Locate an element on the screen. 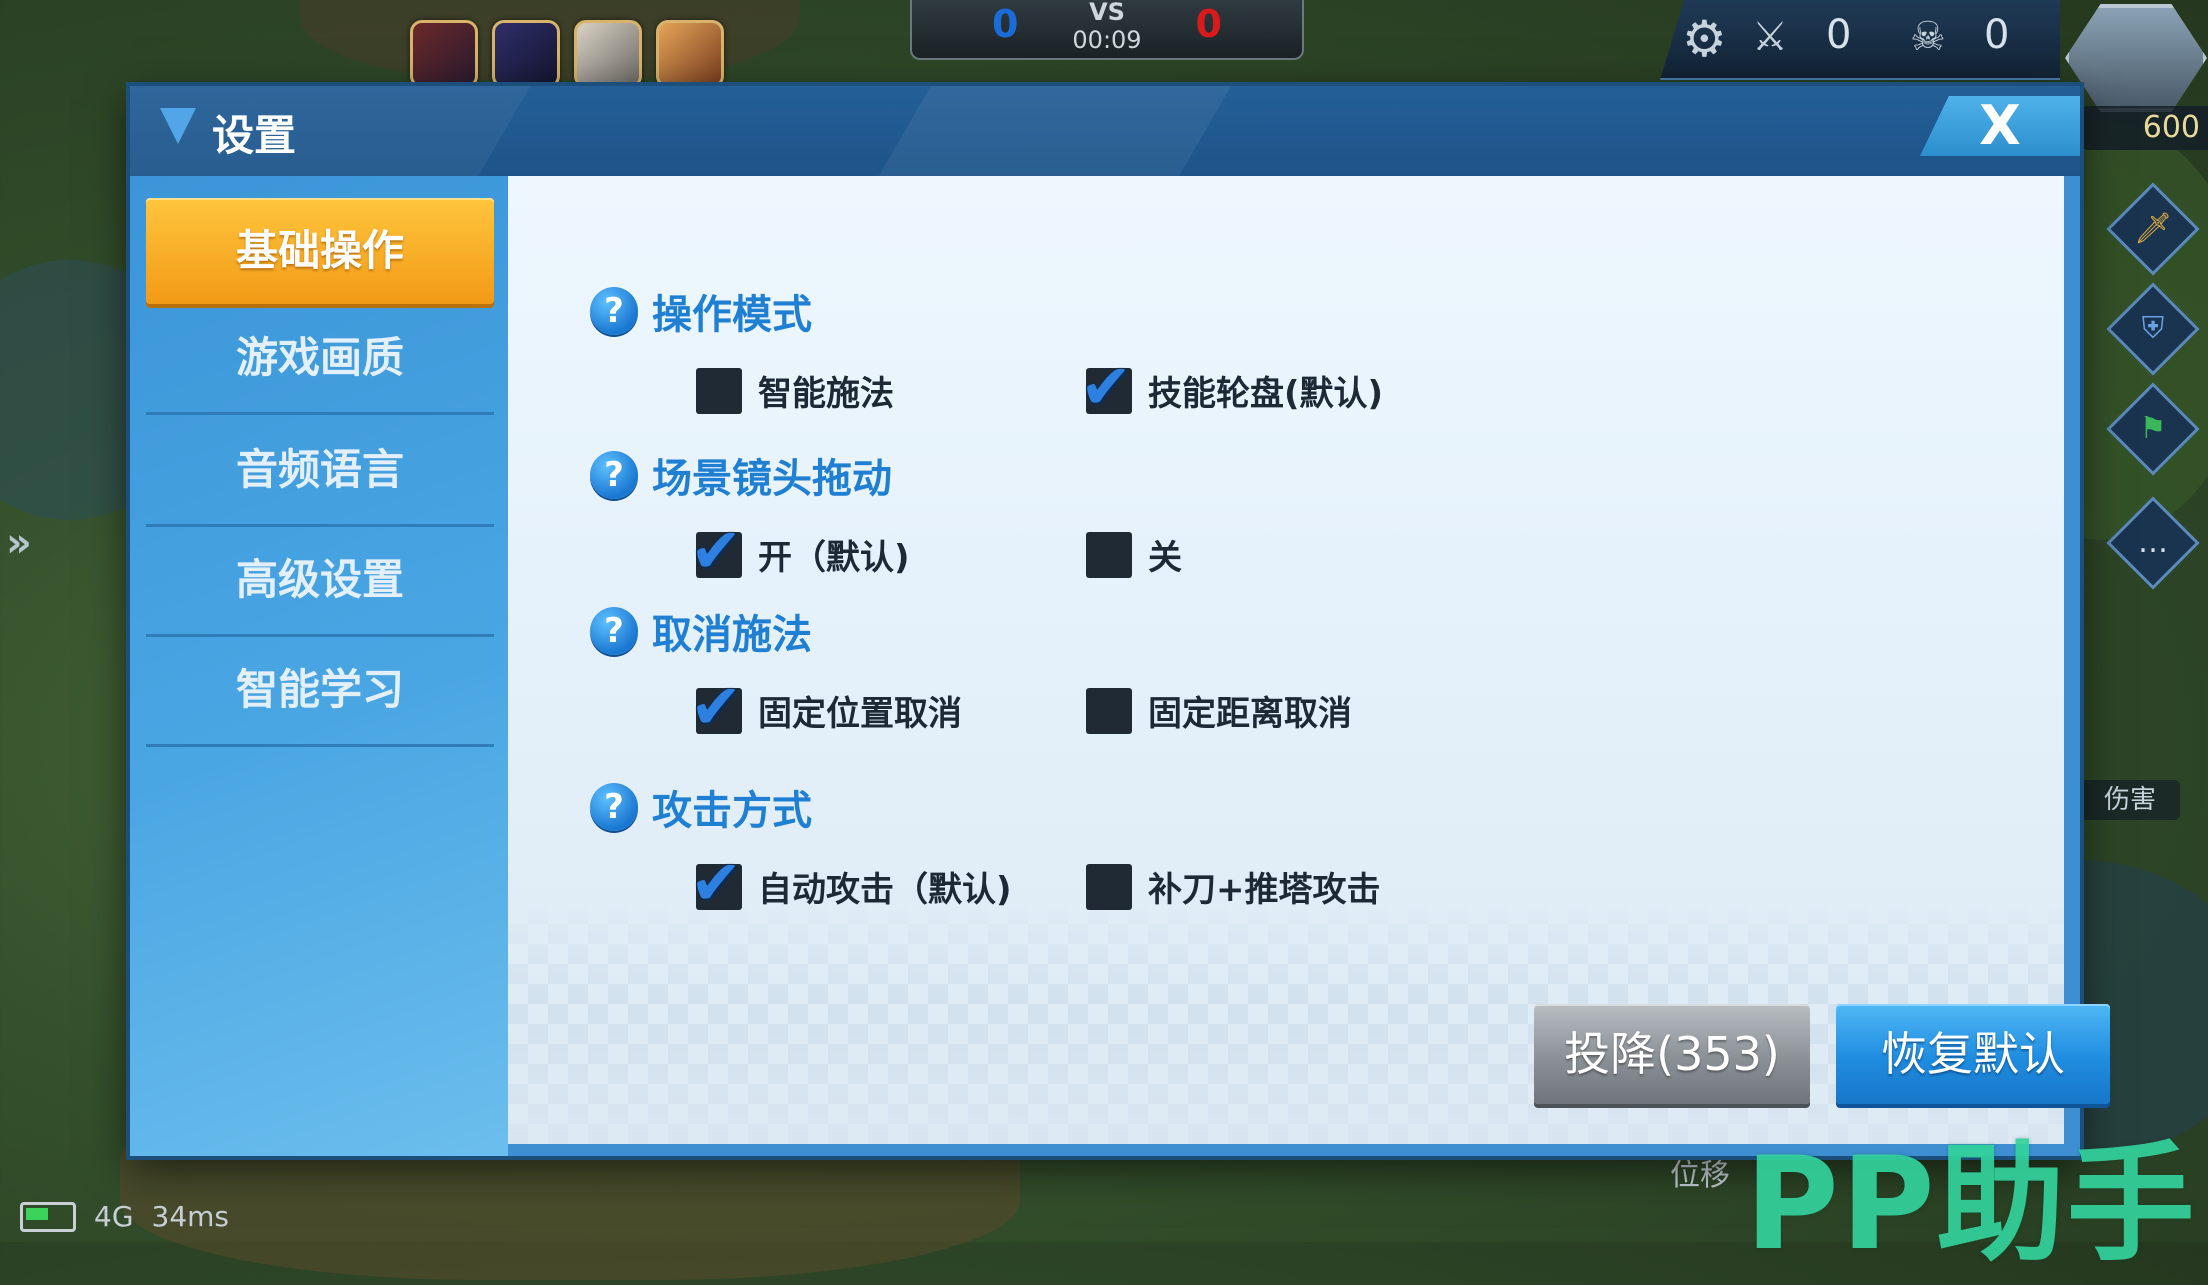 The width and height of the screenshot is (2208, 1285). section-title: ? 取消施法 is located at coordinates (701, 632).